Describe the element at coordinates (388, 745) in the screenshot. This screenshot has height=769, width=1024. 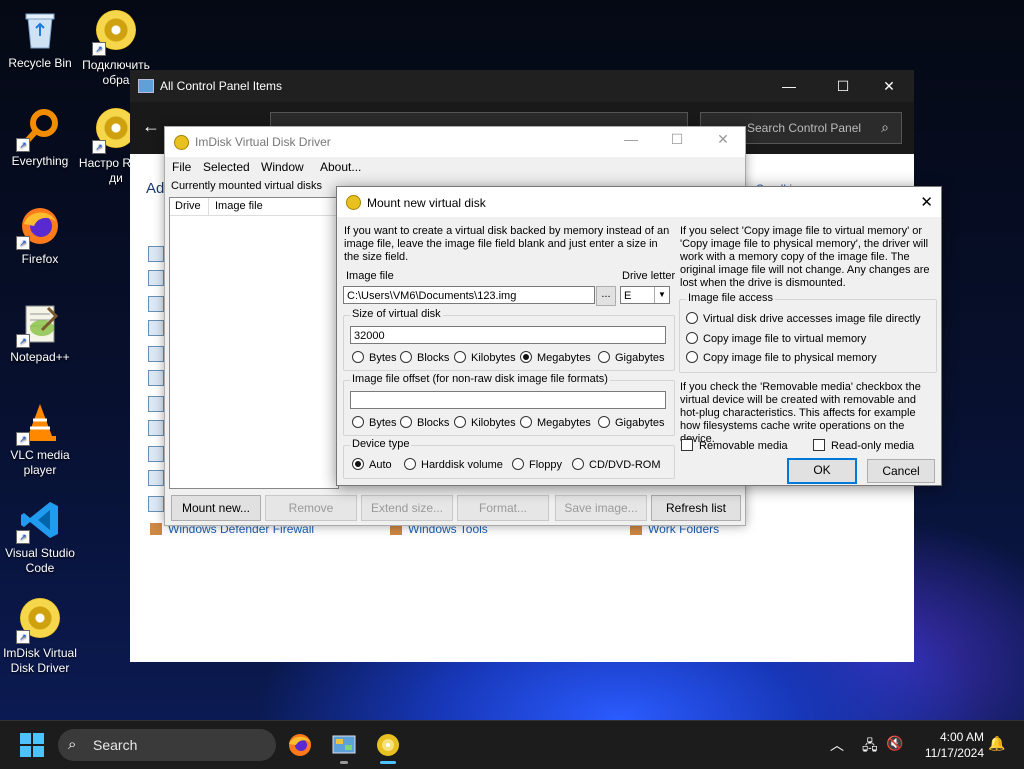
I see `taskbar-imdisk` at that location.